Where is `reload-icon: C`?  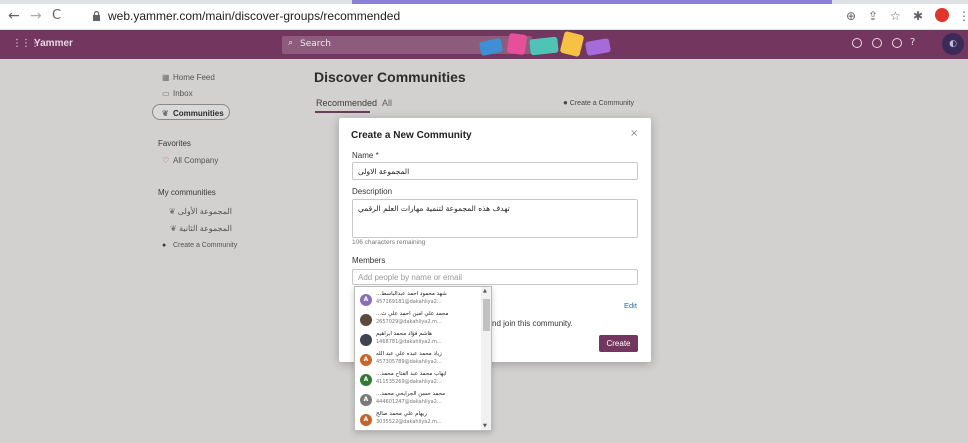 reload-icon: C is located at coordinates (56, 16).